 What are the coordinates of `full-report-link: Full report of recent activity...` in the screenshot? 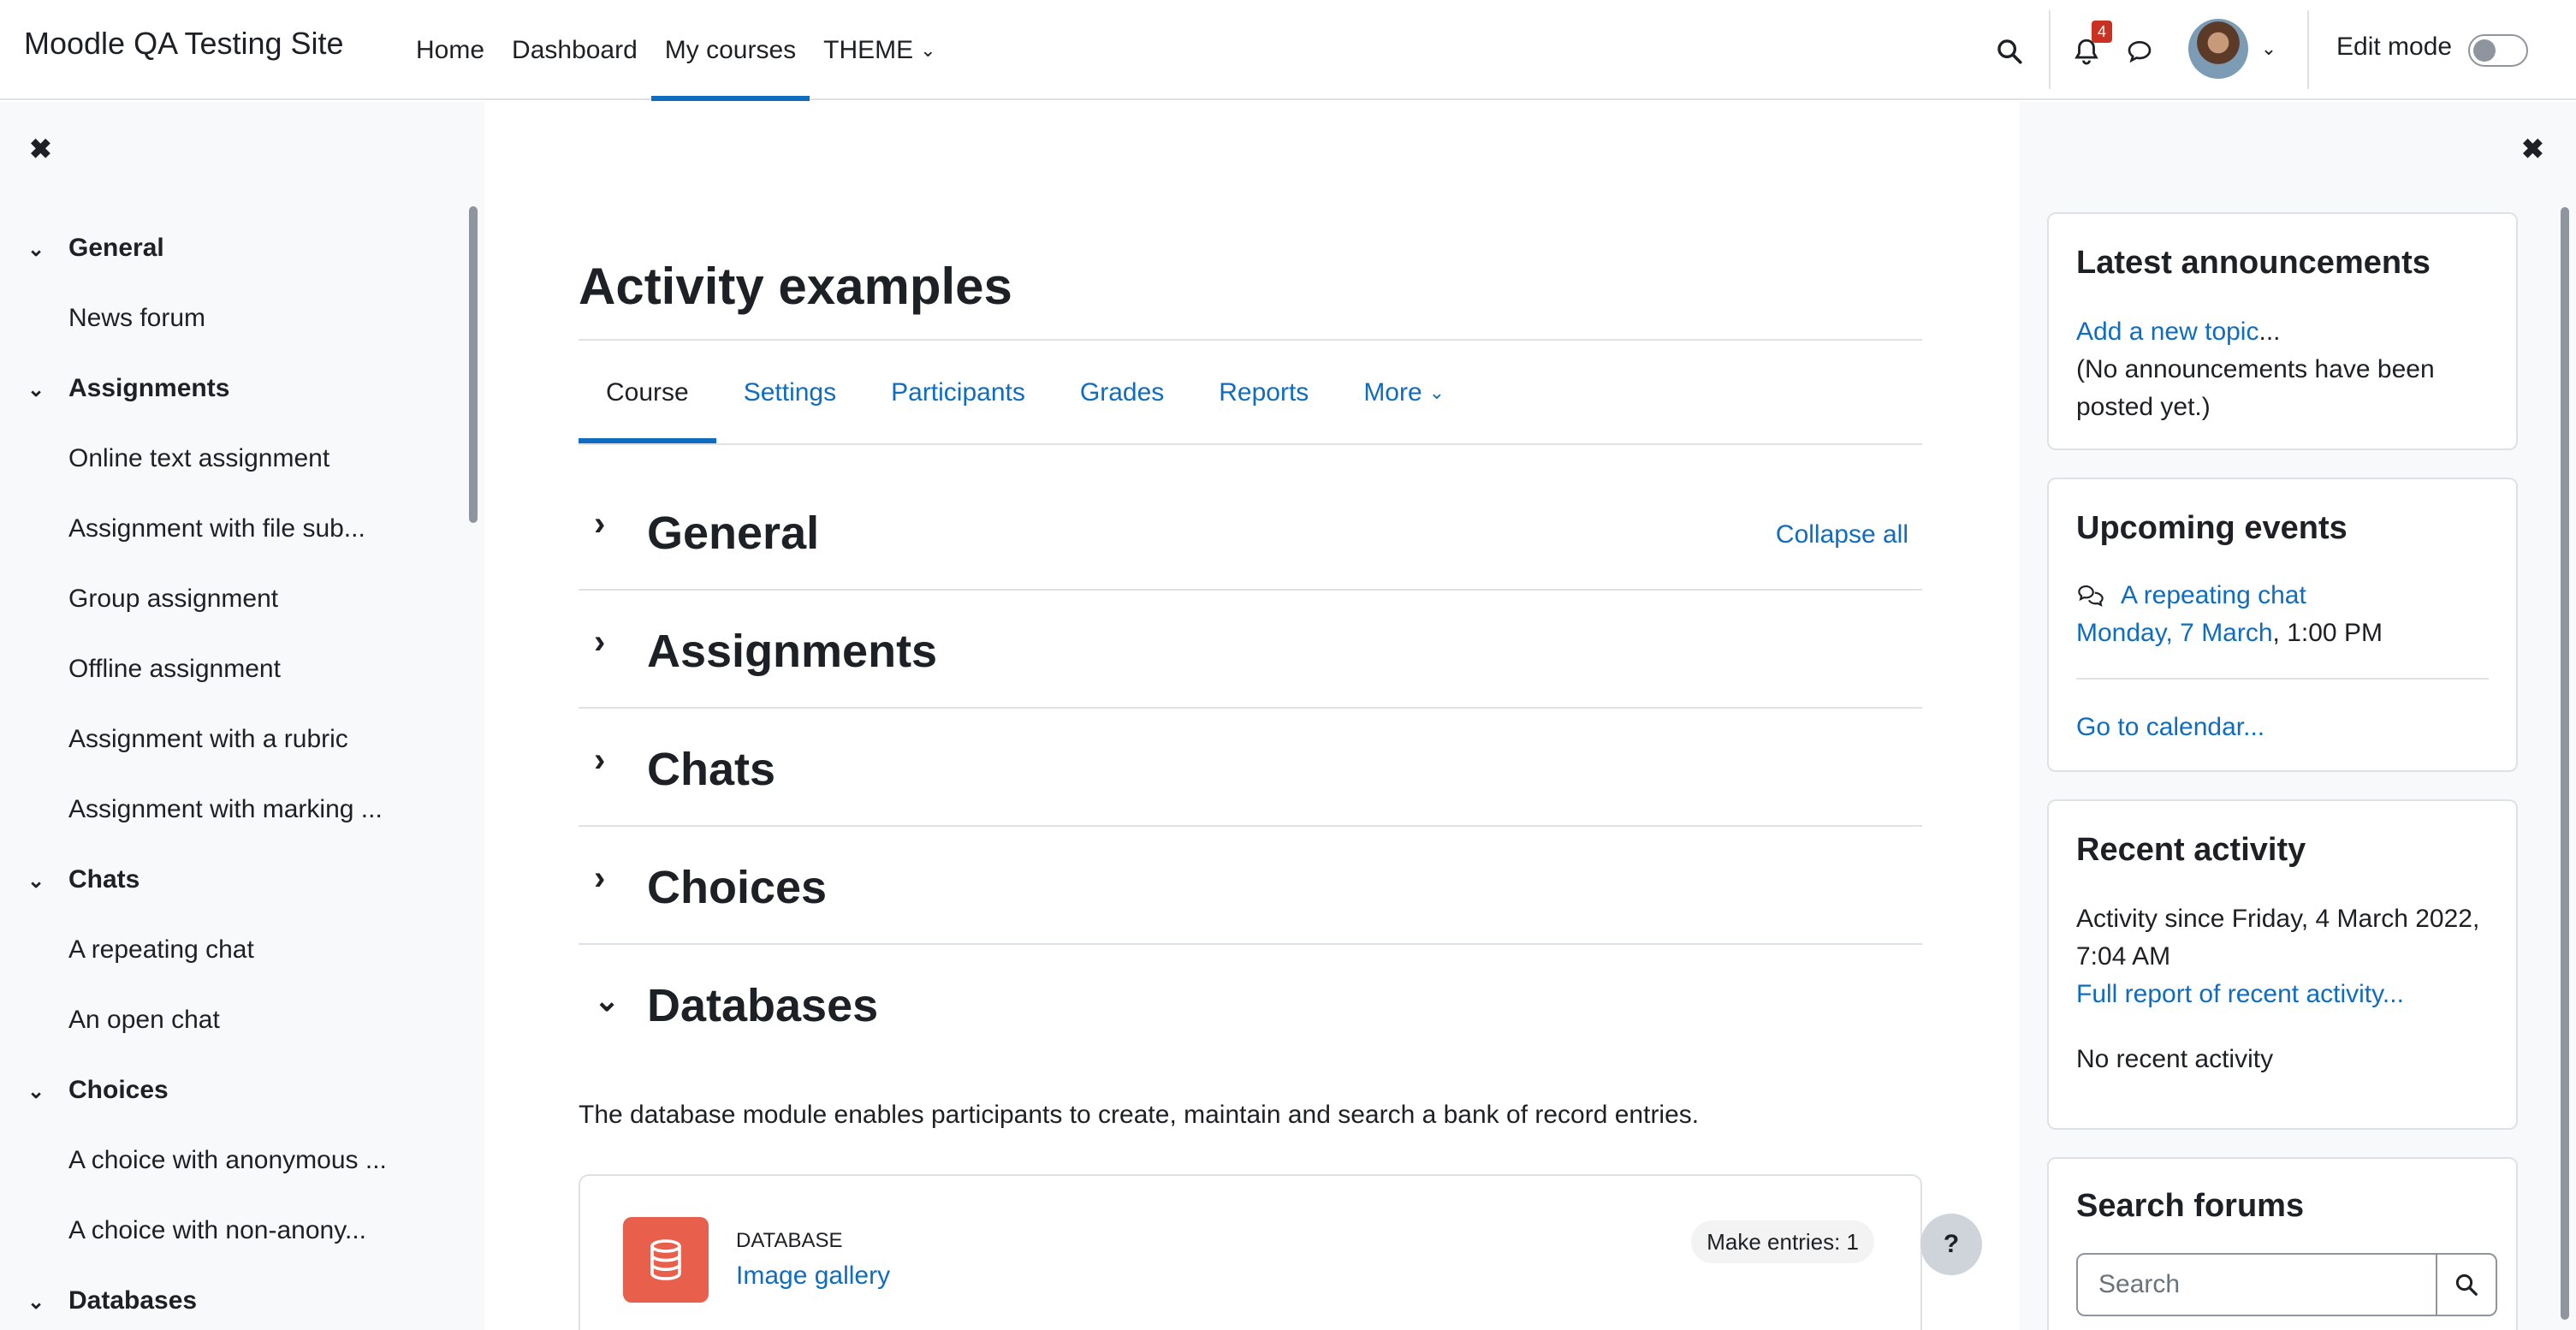 It's located at (2240, 994).